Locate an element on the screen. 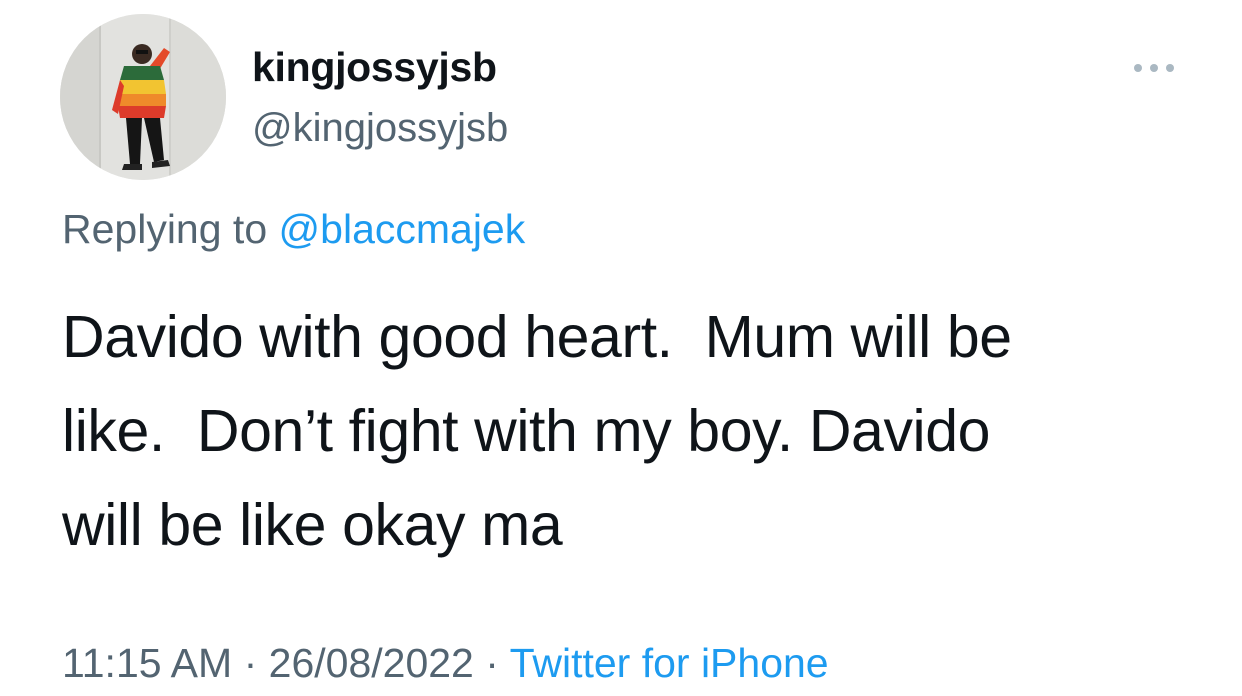 The image size is (1242, 696). tweet-text-line: like. Don’t fight with my boy. Davido is located at coordinates (526, 431).